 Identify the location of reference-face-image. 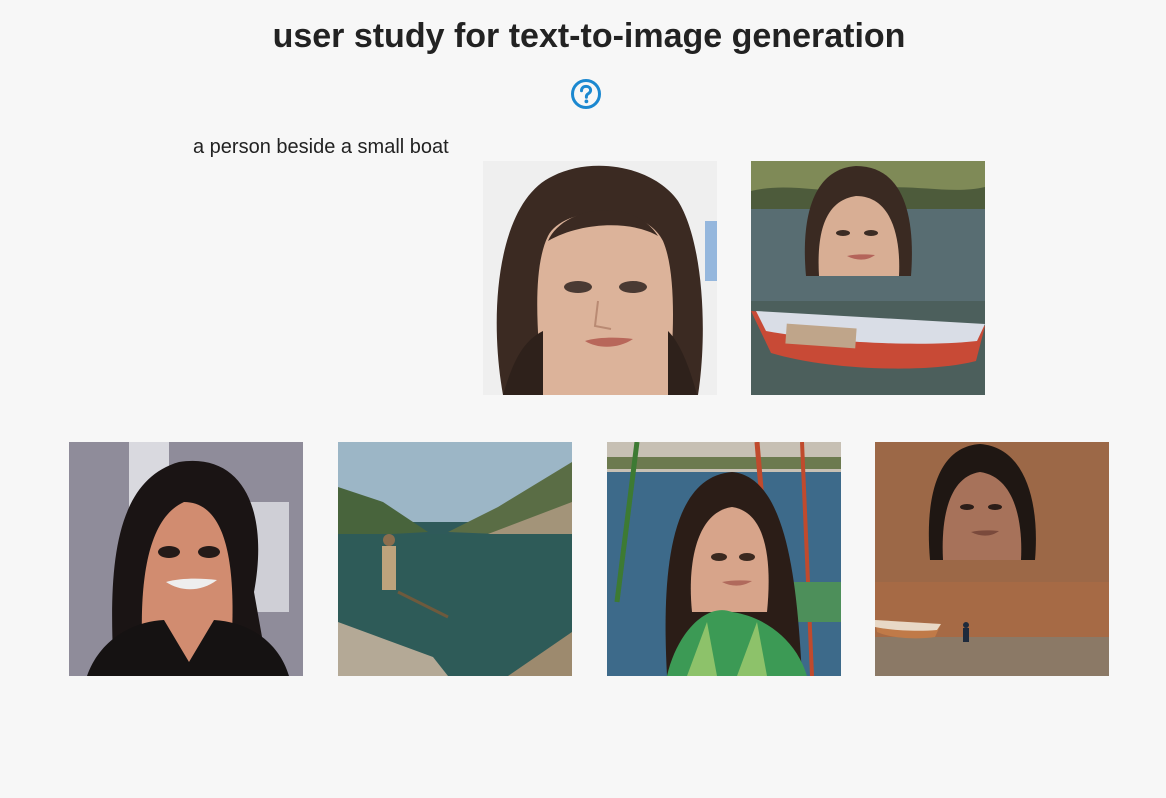
(600, 278).